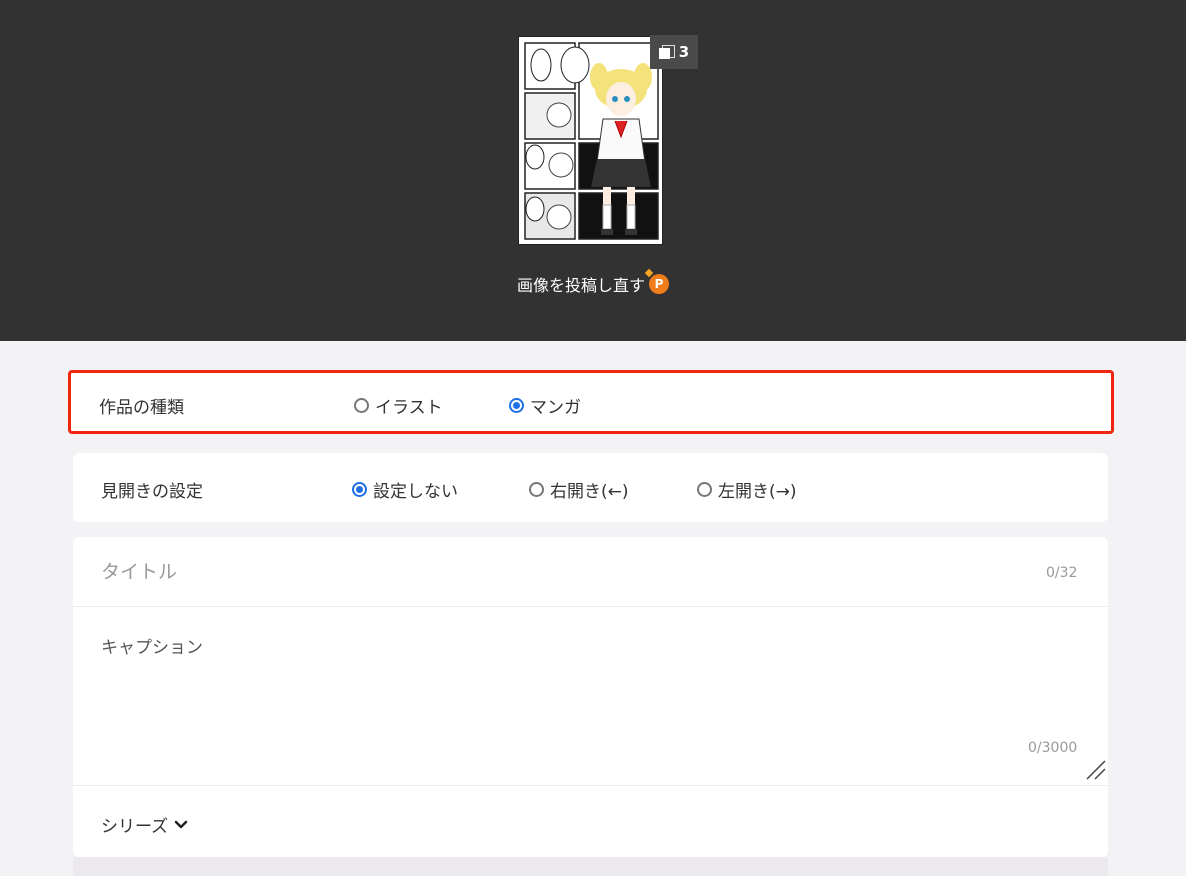 The image size is (1186, 876). Describe the element at coordinates (181, 824) in the screenshot. I see `chevron-down-icon` at that location.